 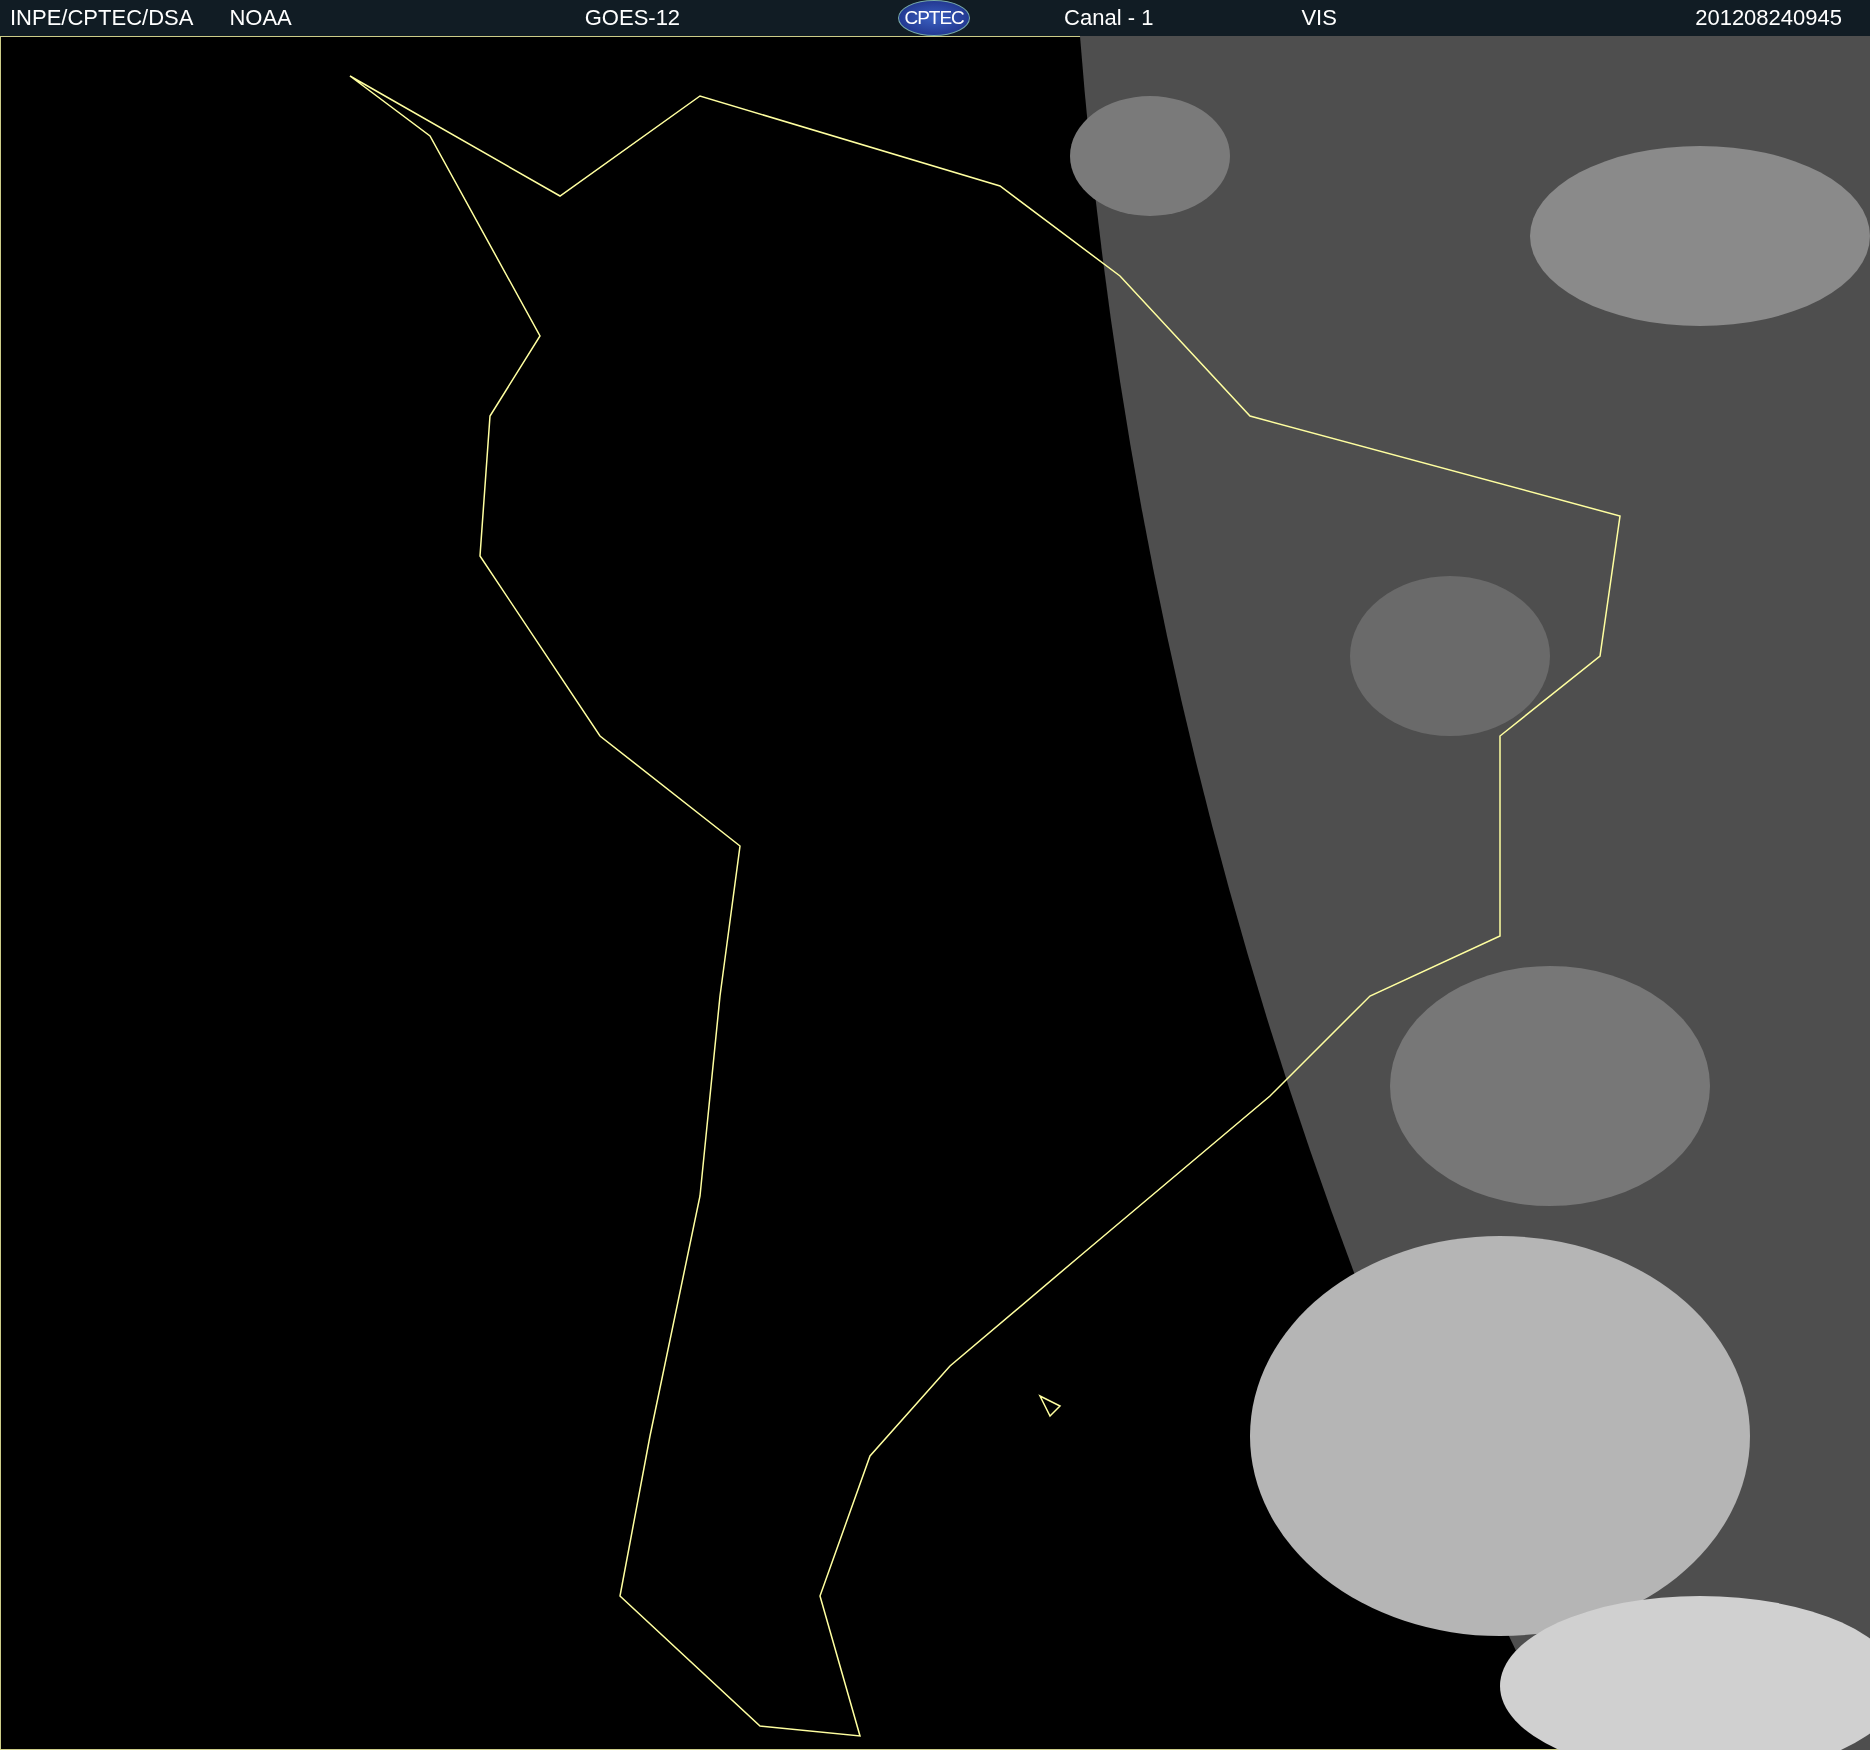 What do you see at coordinates (1768, 18) in the screenshot?
I see `timestamp-label: 201208240945` at bounding box center [1768, 18].